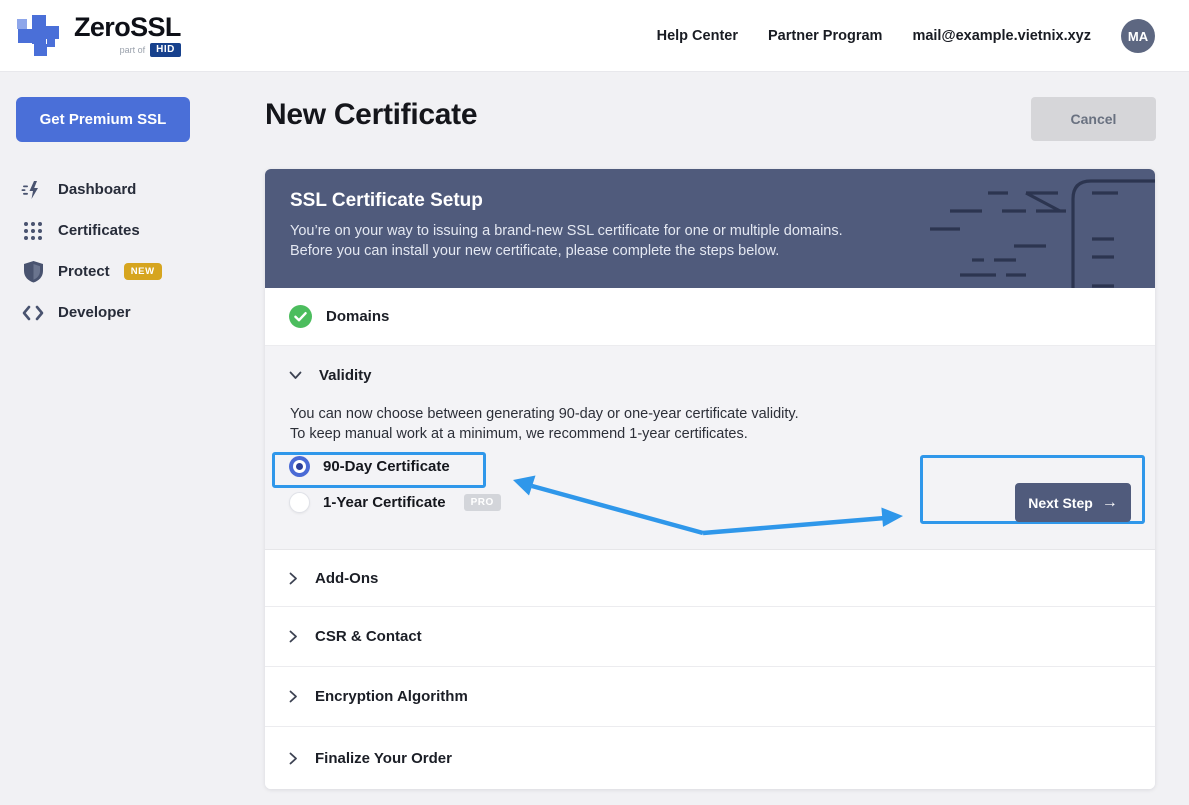  I want to click on radio-unselected-icon, so click(299, 502).